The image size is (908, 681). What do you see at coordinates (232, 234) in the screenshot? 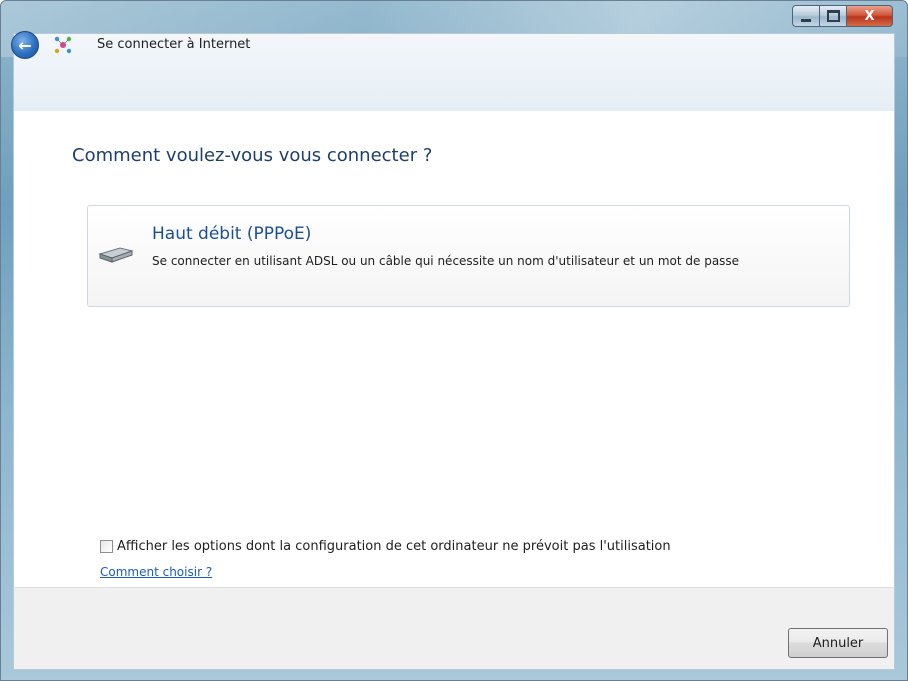
I see `option-title: Haut débit (PPPoE)` at bounding box center [232, 234].